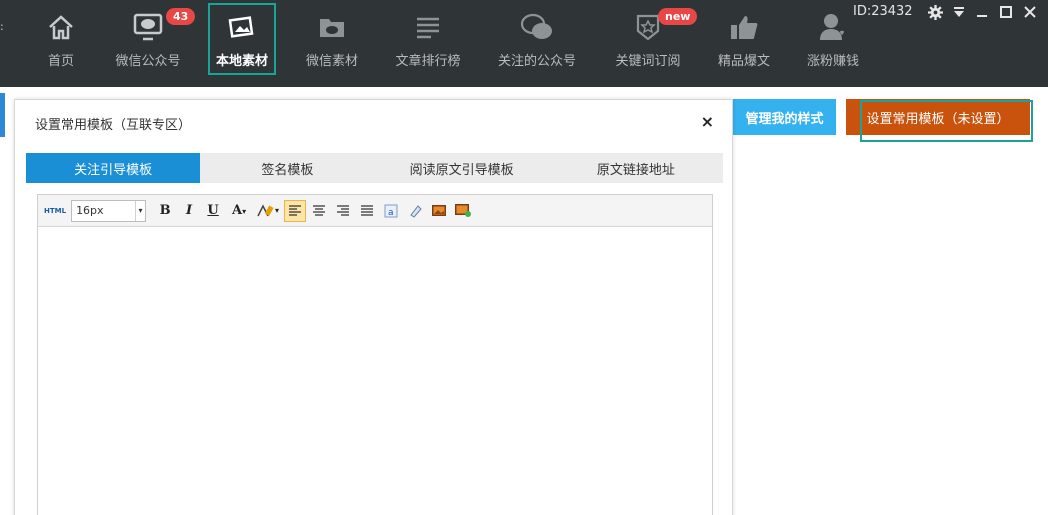  I want to click on font-size-value: 16px, so click(90, 210).